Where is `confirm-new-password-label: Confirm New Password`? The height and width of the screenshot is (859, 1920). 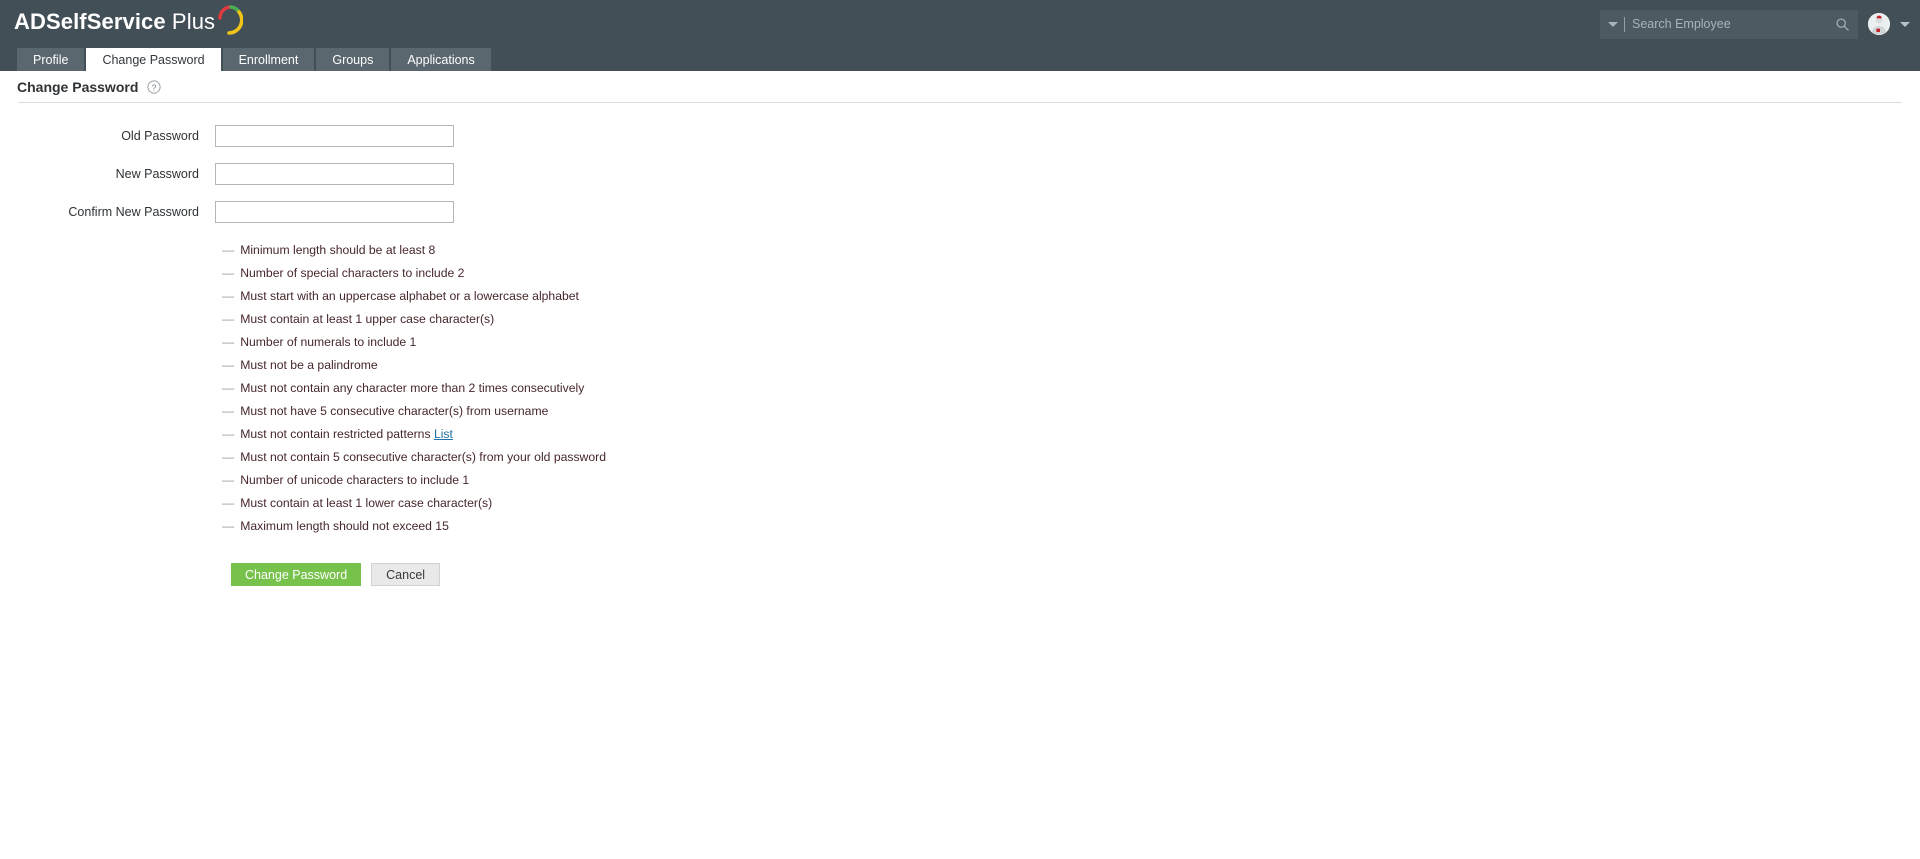 confirm-new-password-label: Confirm New Password is located at coordinates (133, 212).